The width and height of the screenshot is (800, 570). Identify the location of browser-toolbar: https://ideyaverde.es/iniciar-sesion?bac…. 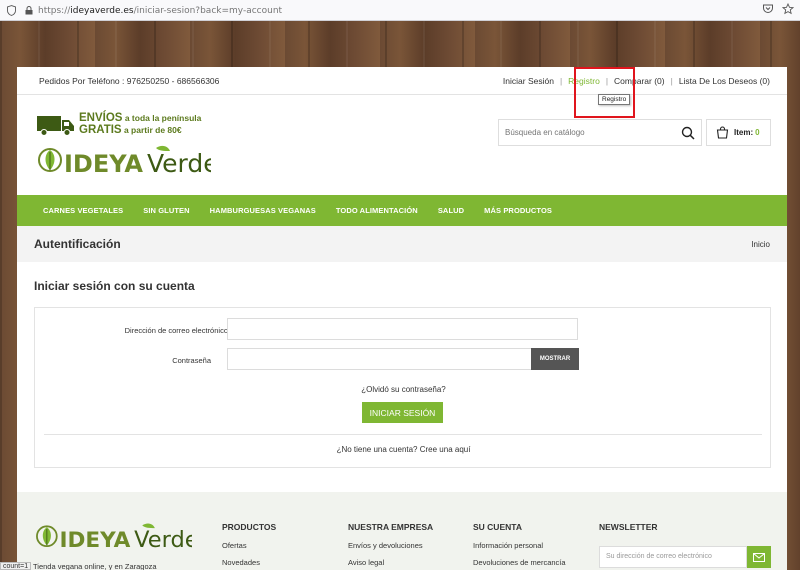
(400, 10).